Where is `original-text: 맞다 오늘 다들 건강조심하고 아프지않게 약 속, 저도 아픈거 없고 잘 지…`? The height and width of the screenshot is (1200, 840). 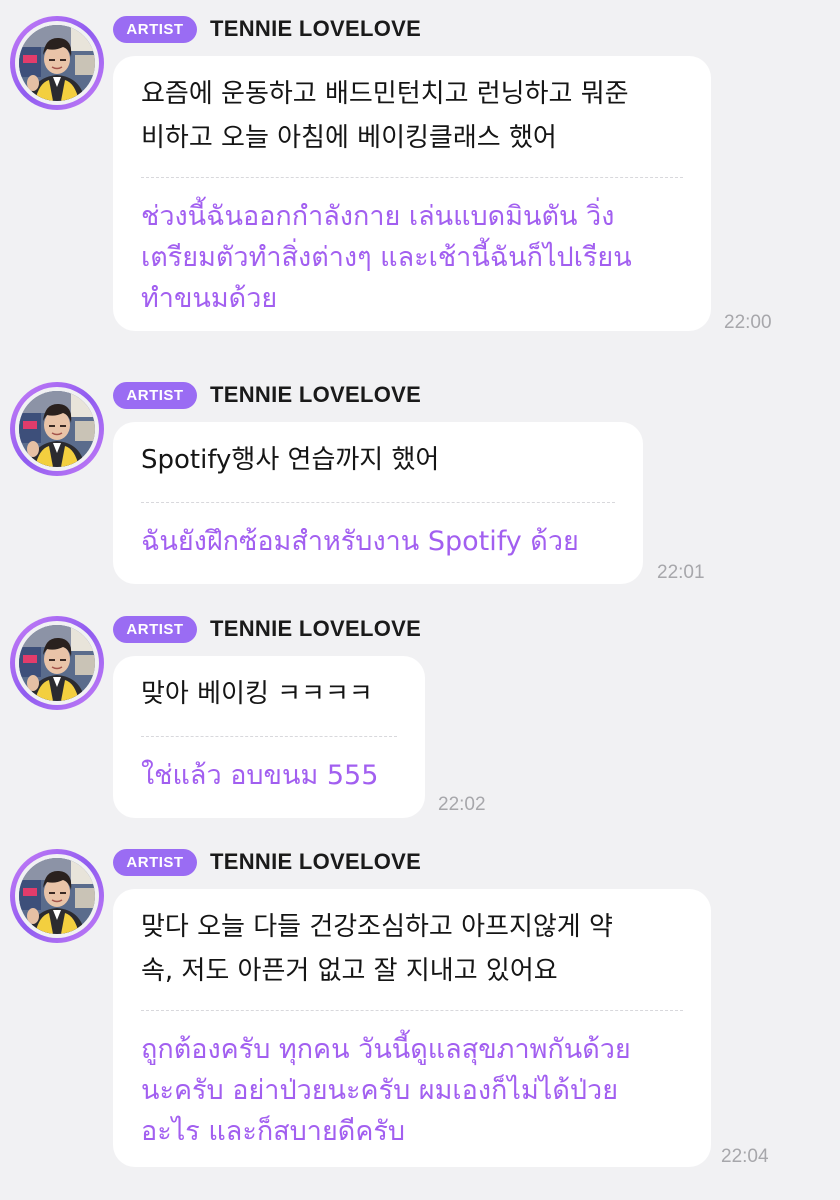
original-text: 맞다 오늘 다들 건강조심하고 아프지않게 약 속, 저도 아픈거 없고 잘 지… is located at coordinates (377, 949).